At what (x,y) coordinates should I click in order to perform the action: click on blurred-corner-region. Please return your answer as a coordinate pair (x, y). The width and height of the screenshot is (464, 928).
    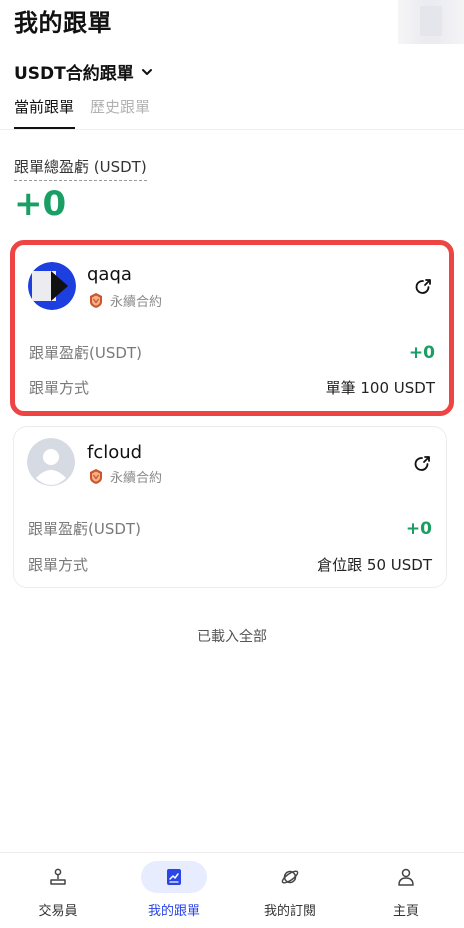
    Looking at the image, I should click on (431, 22).